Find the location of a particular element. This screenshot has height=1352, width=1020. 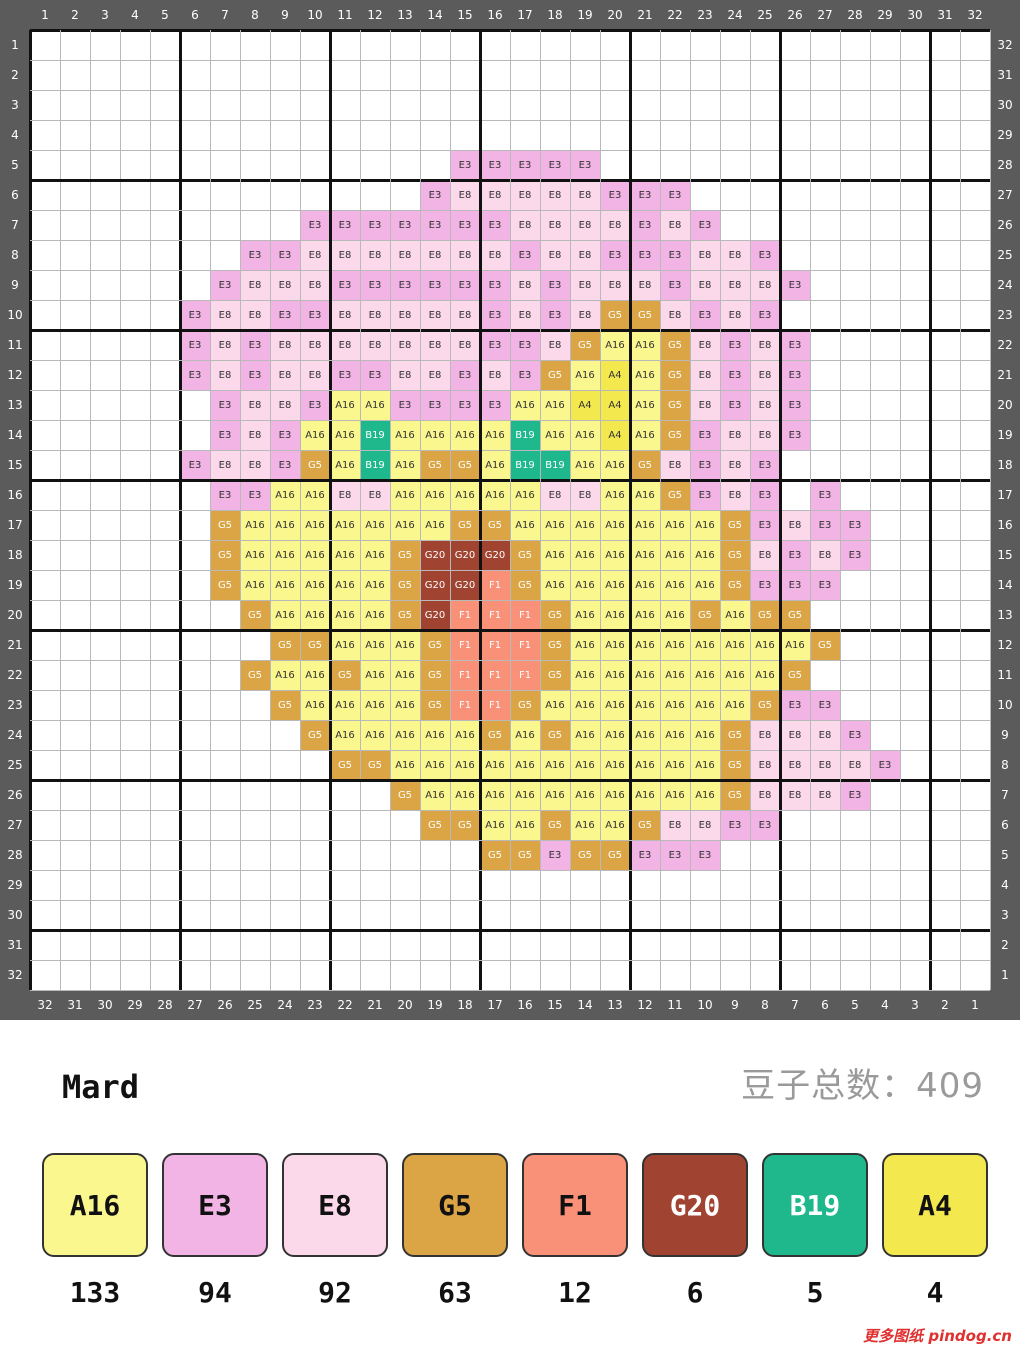

row-label-right: 9 is located at coordinates (1005, 735).